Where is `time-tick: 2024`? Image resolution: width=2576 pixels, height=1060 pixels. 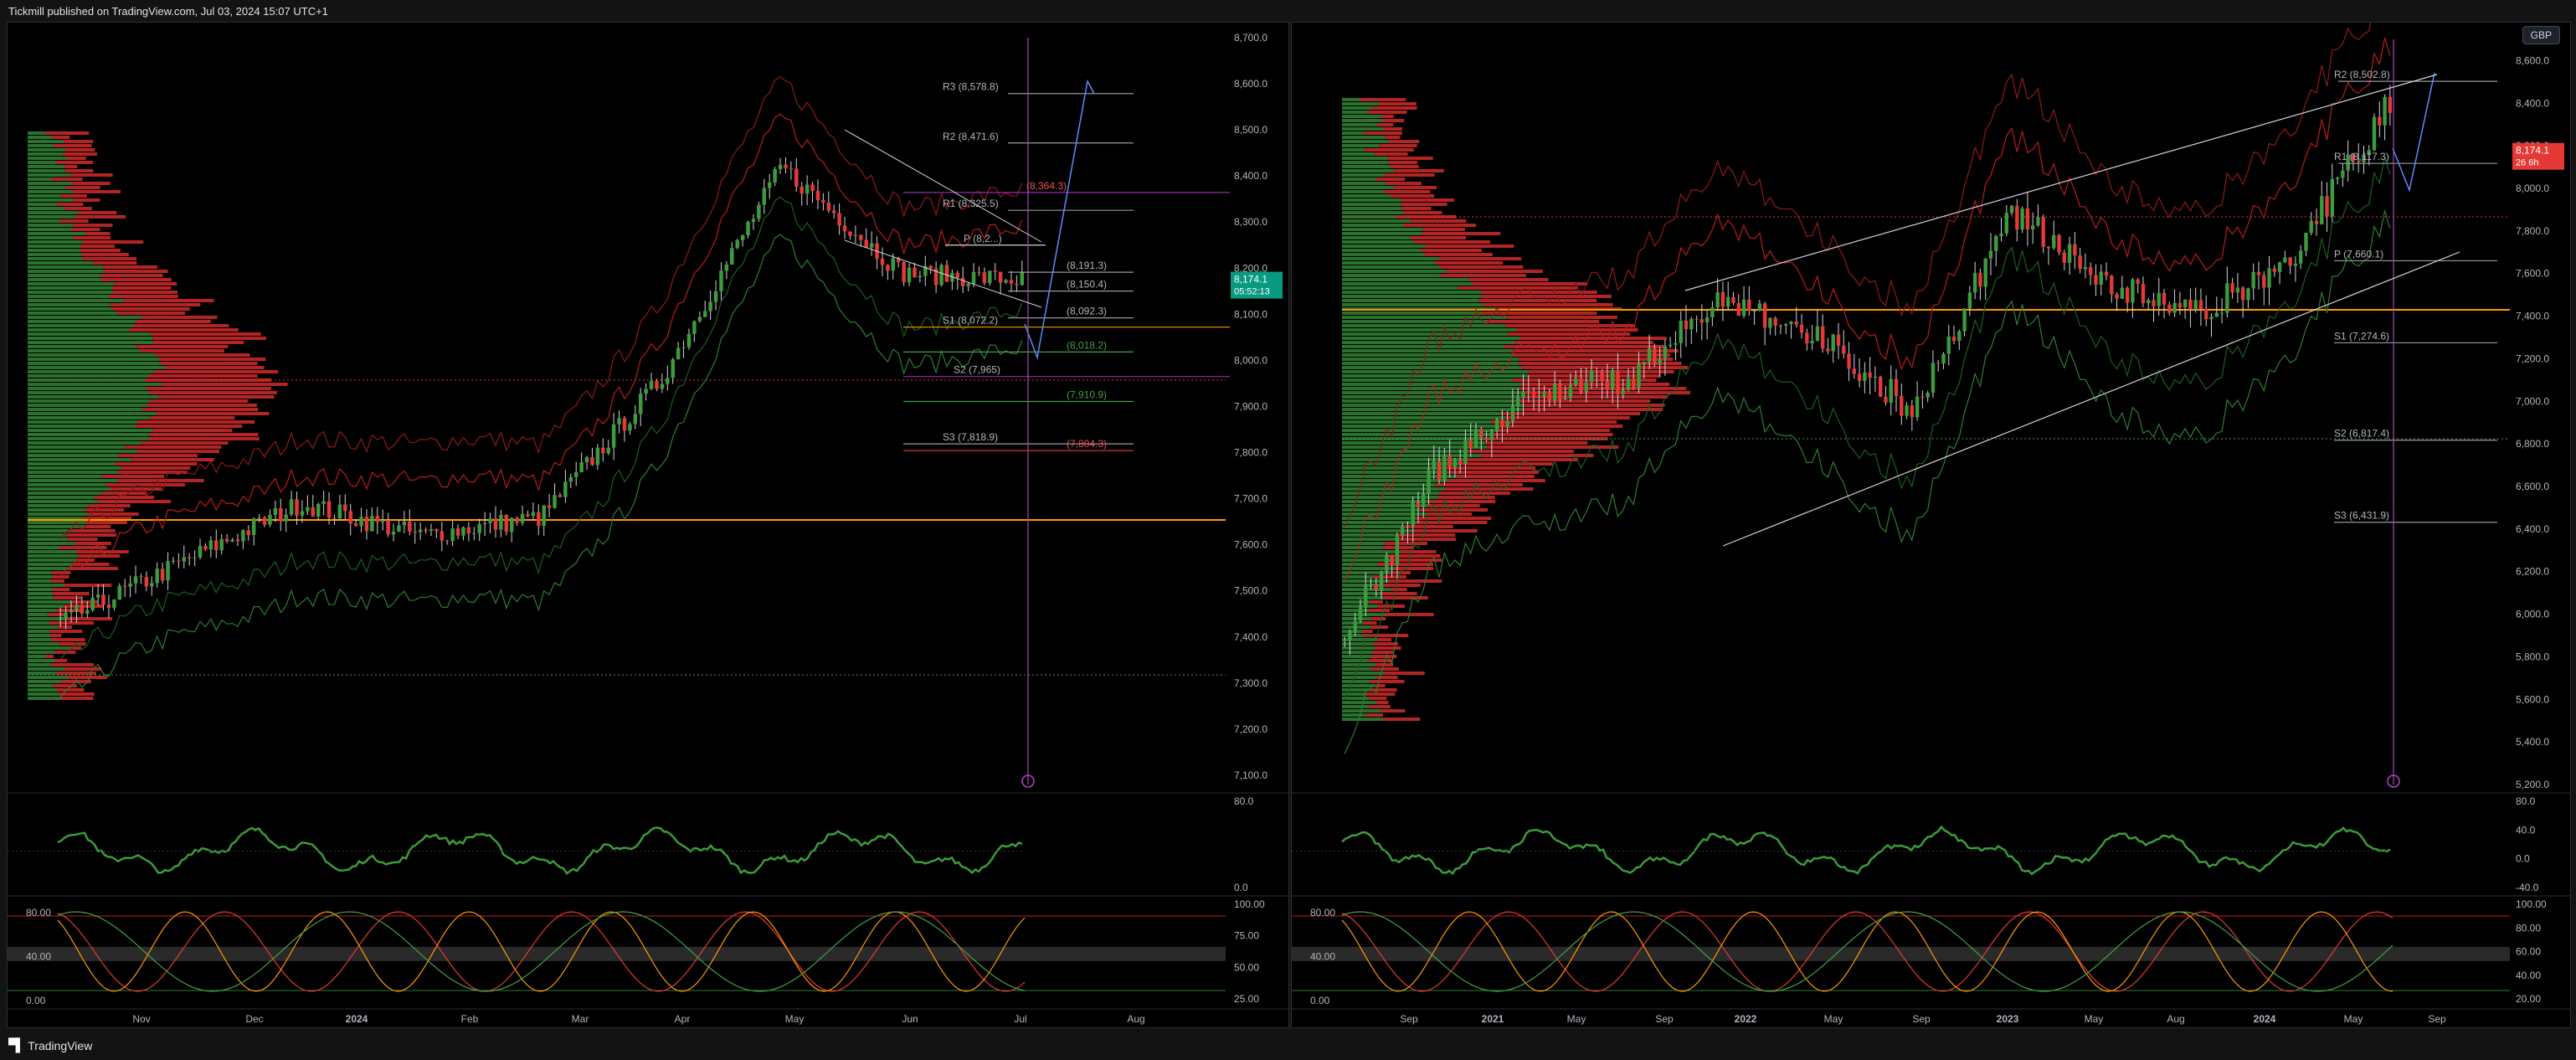
time-tick: 2024 is located at coordinates (2265, 1019).